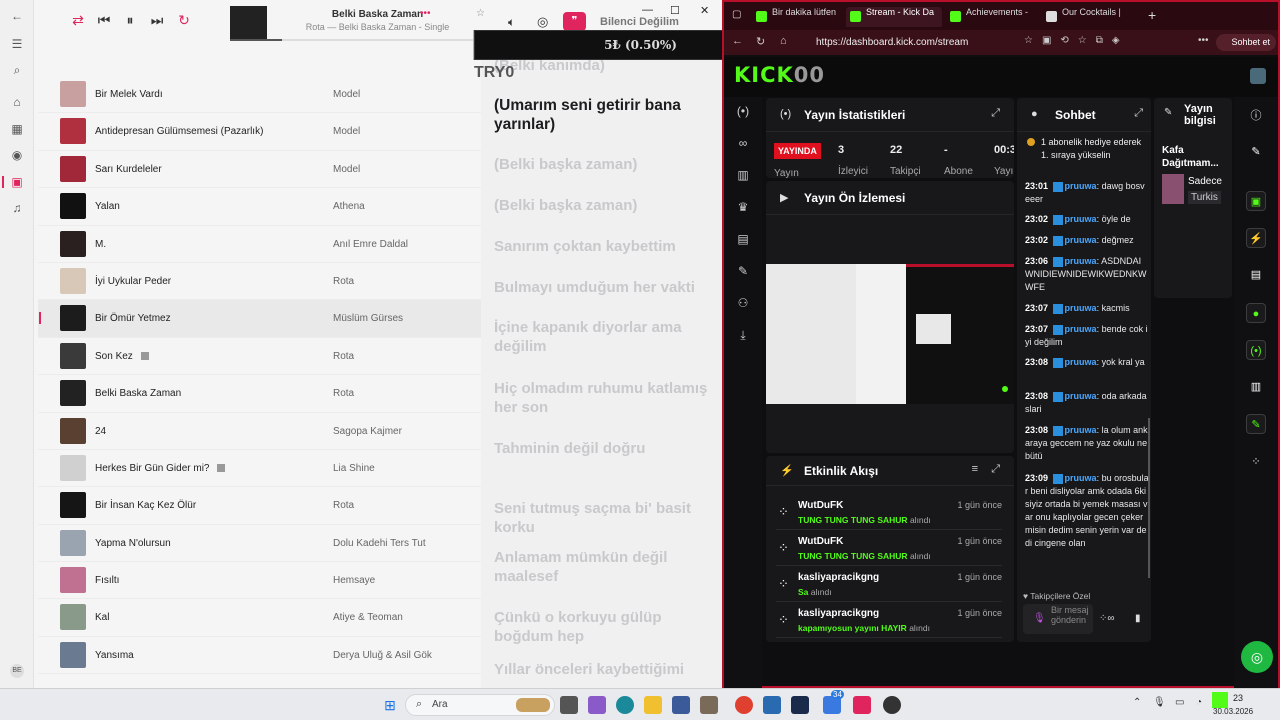  Describe the element at coordinates (574, 21) in the screenshot. I see `lyrics-button: ❞` at that location.